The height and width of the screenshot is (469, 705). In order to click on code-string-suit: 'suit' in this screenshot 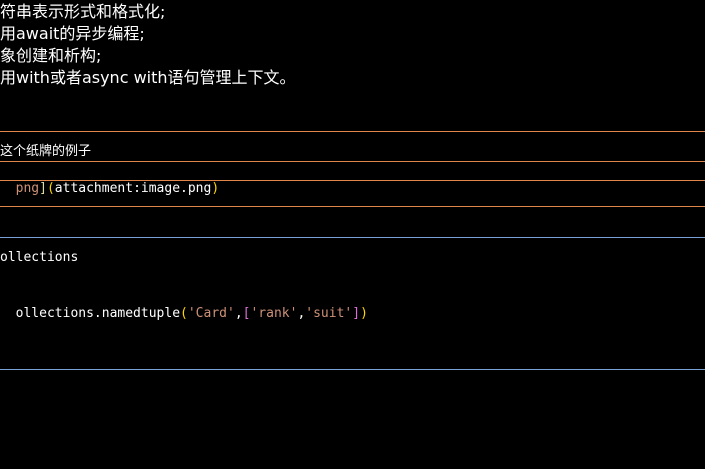, I will do `click(329, 313)`.